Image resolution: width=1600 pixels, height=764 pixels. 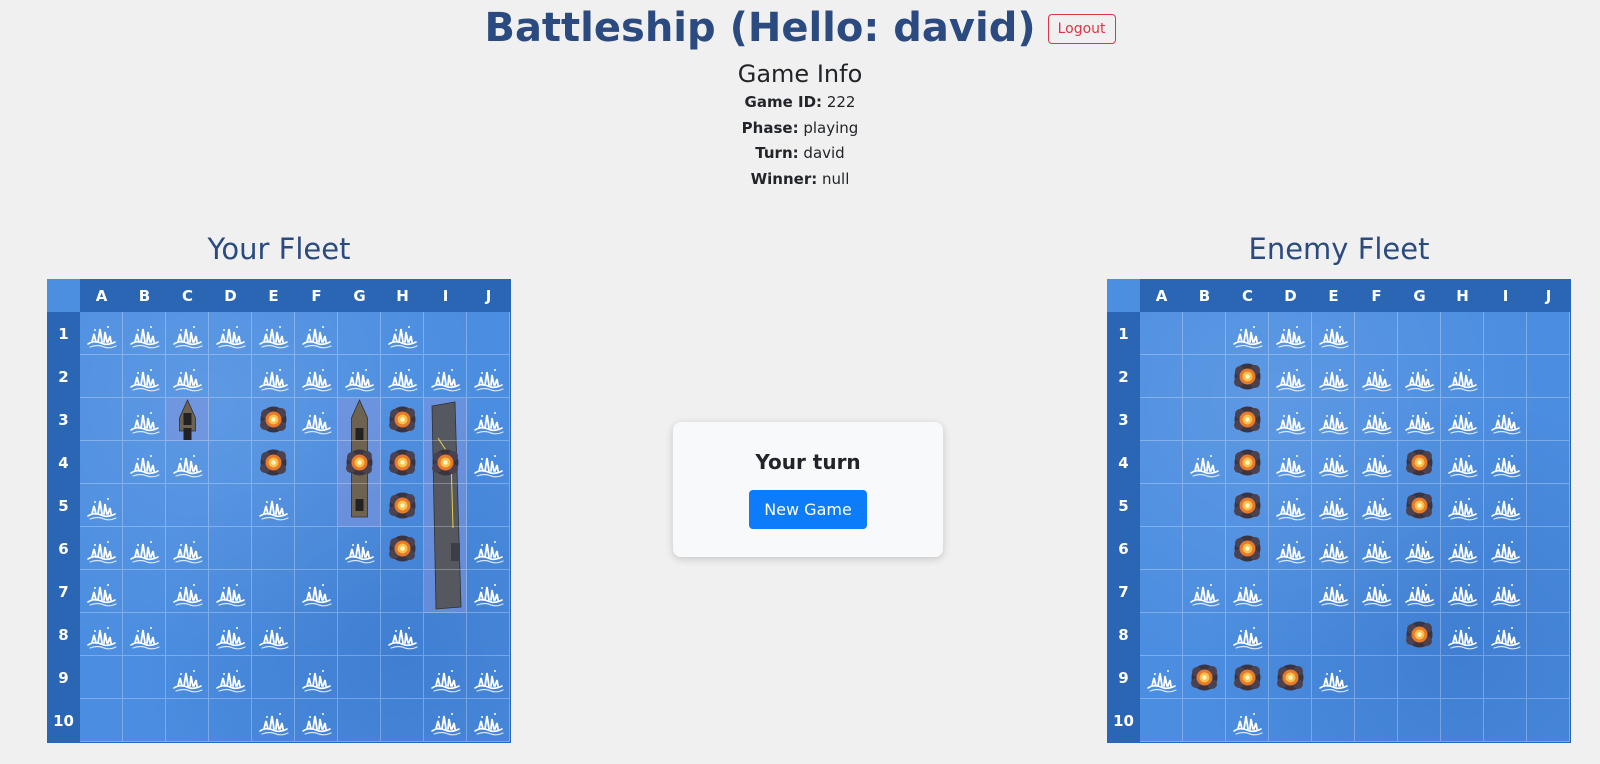 What do you see at coordinates (1247, 419) in the screenshot?
I see `enemy-cell-c3` at bounding box center [1247, 419].